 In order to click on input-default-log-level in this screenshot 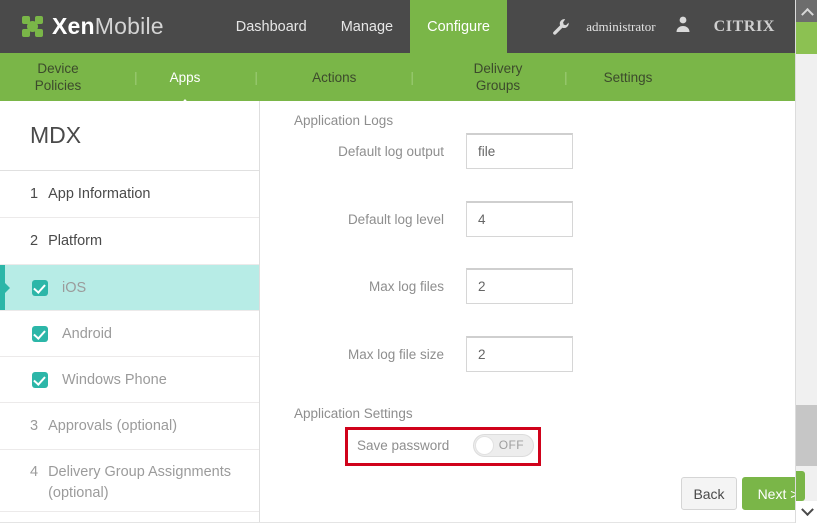, I will do `click(519, 219)`.